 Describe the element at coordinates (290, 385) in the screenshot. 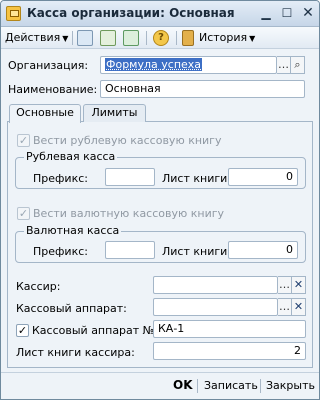

I see `close-button: Закрыть` at that location.